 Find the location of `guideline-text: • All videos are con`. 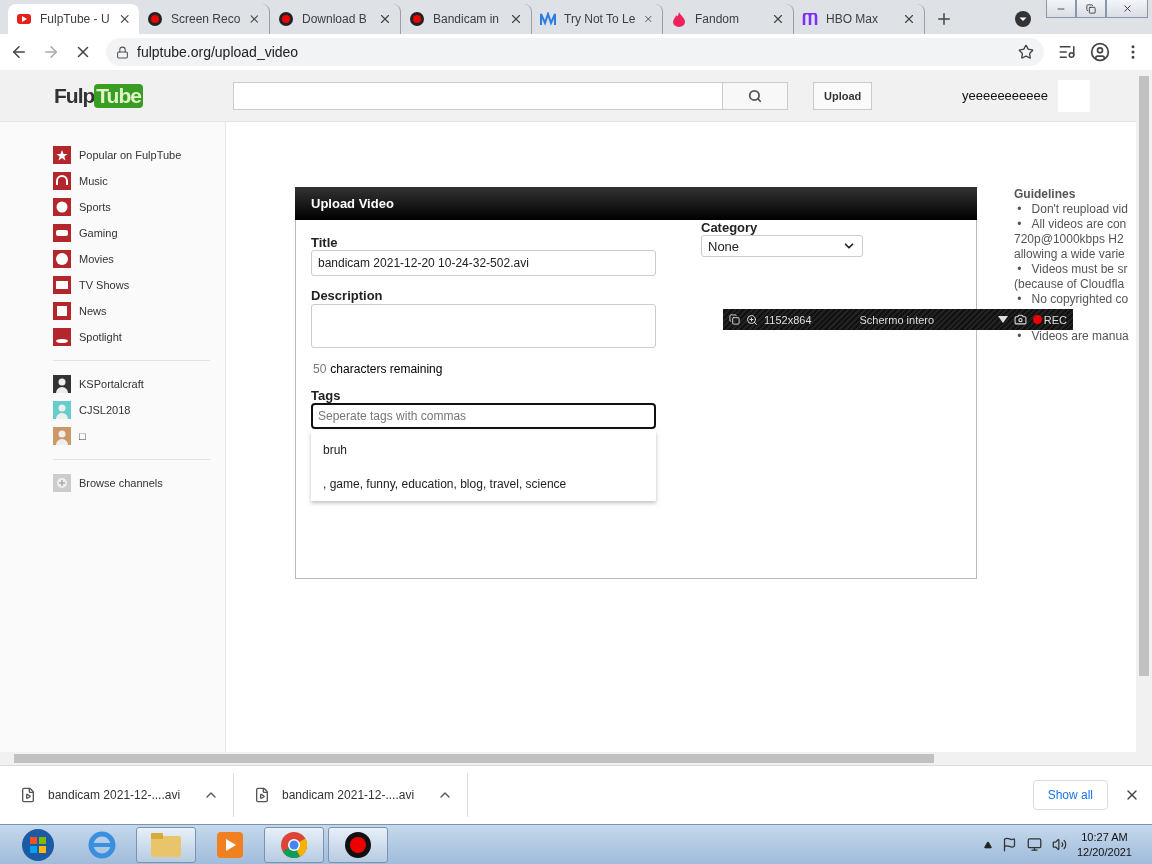

guideline-text: • All videos are con is located at coordinates (1072, 224).